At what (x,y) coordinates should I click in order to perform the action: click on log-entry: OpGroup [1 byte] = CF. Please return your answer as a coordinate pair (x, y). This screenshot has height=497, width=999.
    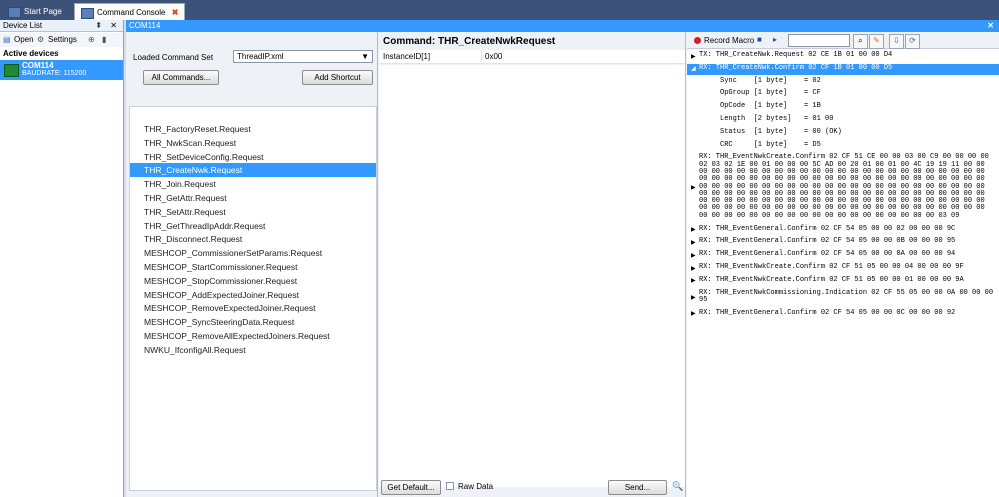
    Looking at the image, I should click on (843, 94).